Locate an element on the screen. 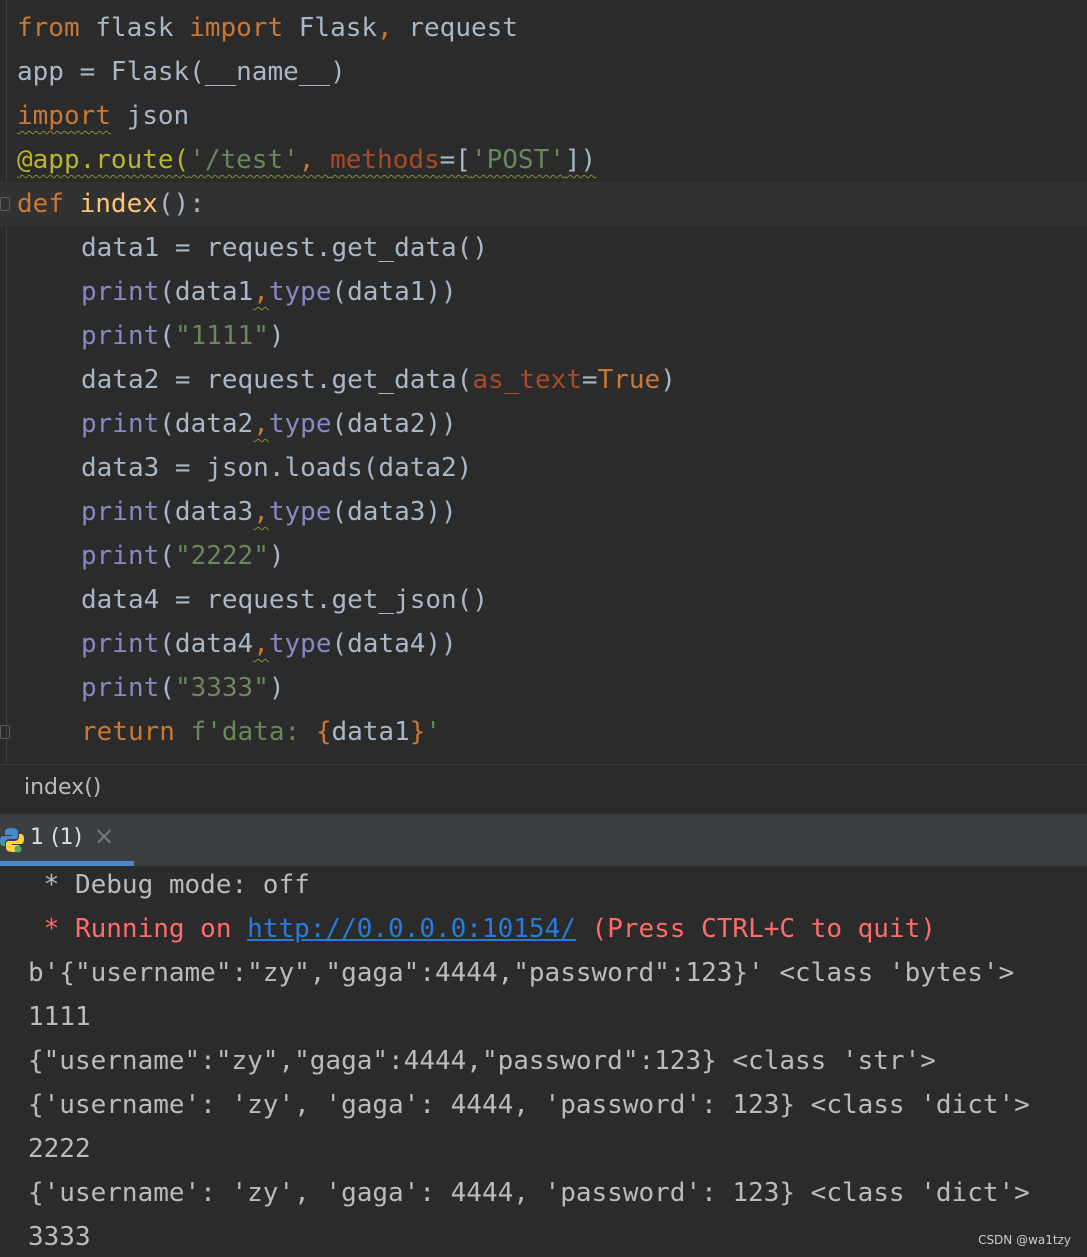  code-line: data4 = request.get_json() is located at coordinates (552, 600).